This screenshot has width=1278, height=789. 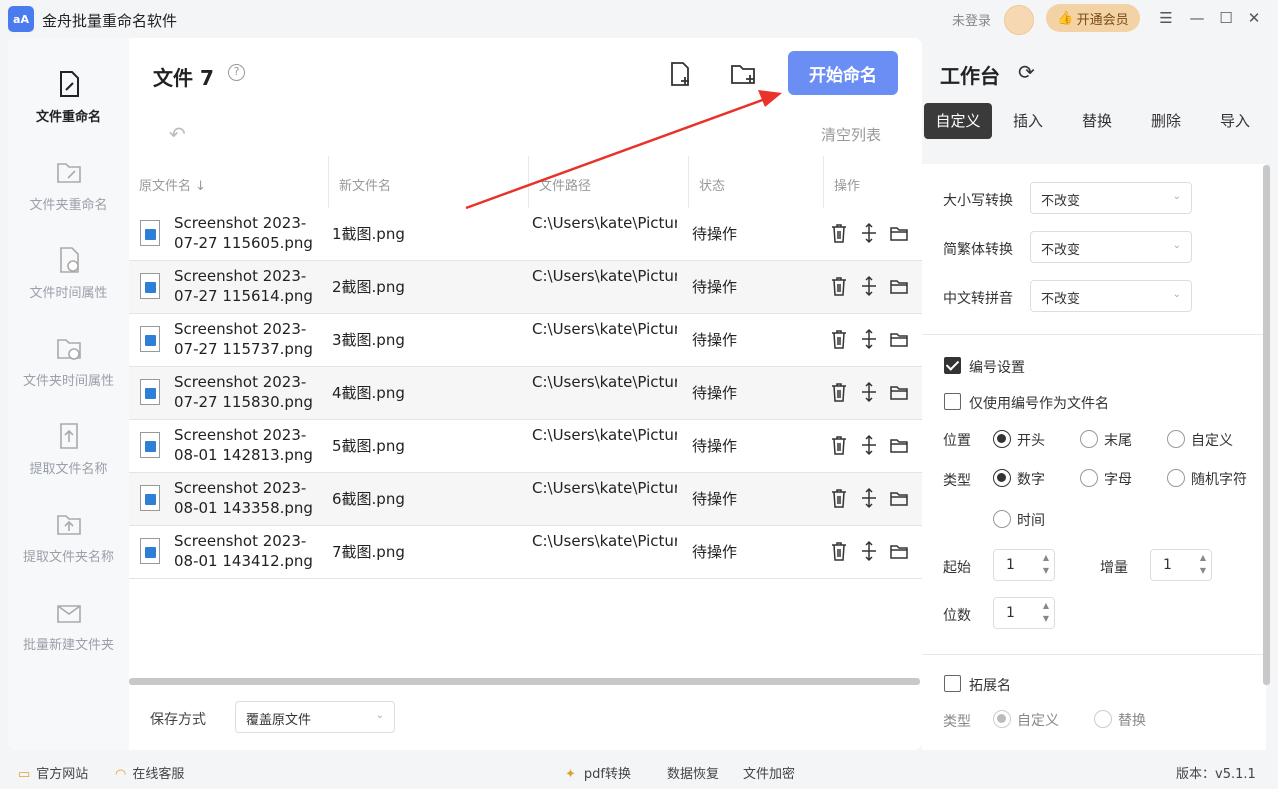 I want to click on only-number-checkbox, so click(x=952, y=401).